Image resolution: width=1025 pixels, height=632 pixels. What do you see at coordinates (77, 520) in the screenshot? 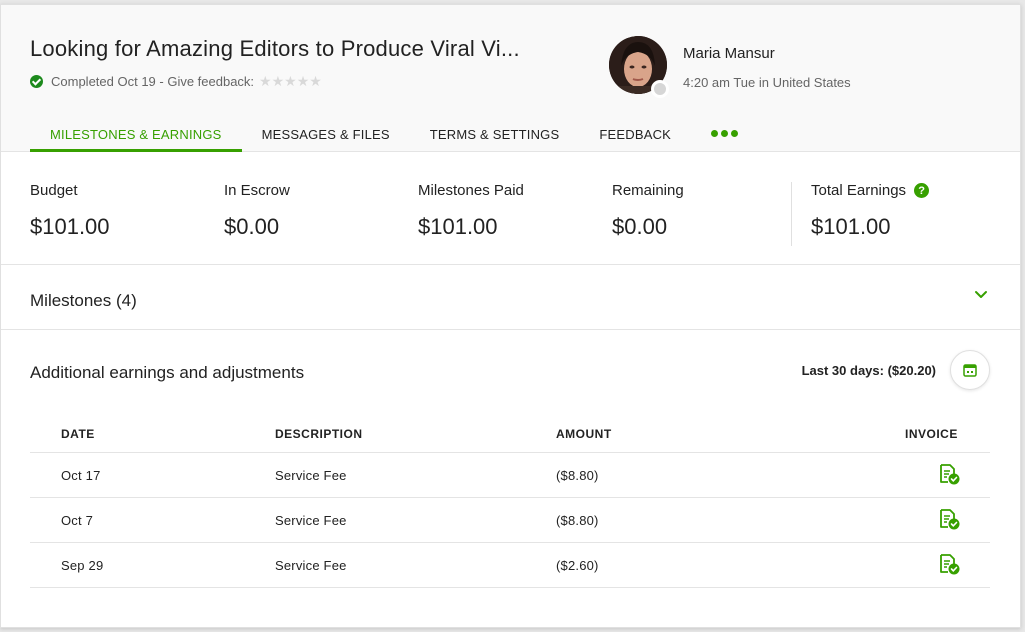
I see `row-date: Oct 7` at bounding box center [77, 520].